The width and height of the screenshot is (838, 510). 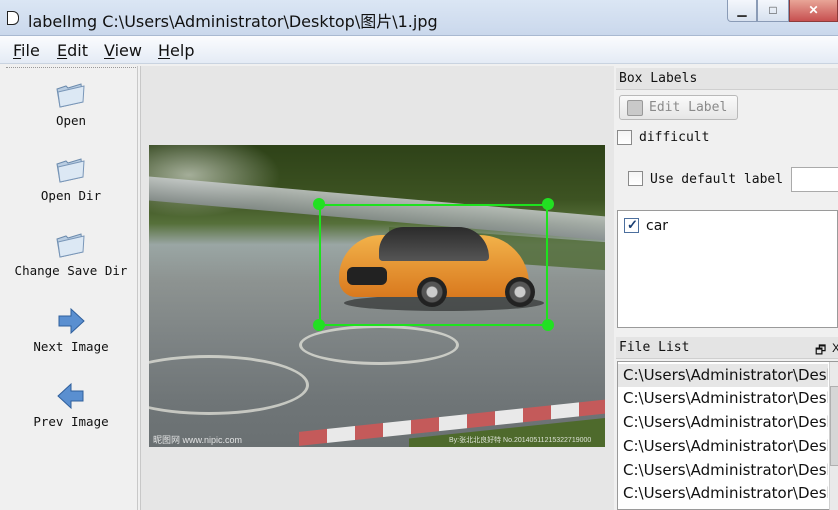 I want to click on edit-label-button: Edit Label, so click(x=678, y=107).